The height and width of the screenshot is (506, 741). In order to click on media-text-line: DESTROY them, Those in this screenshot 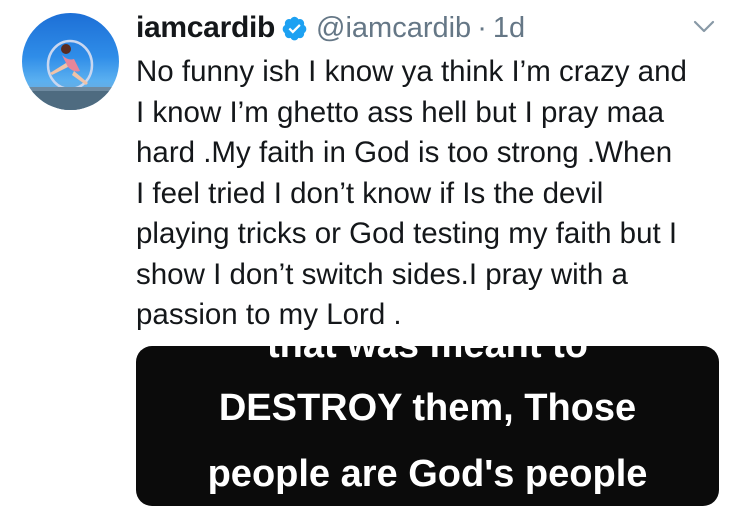, I will do `click(427, 408)`.